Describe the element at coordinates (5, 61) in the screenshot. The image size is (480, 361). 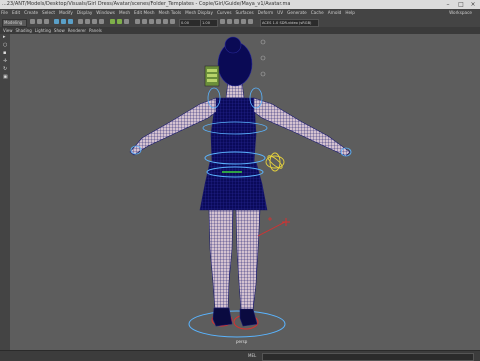
I see `move-tool-icon: ✛` at that location.